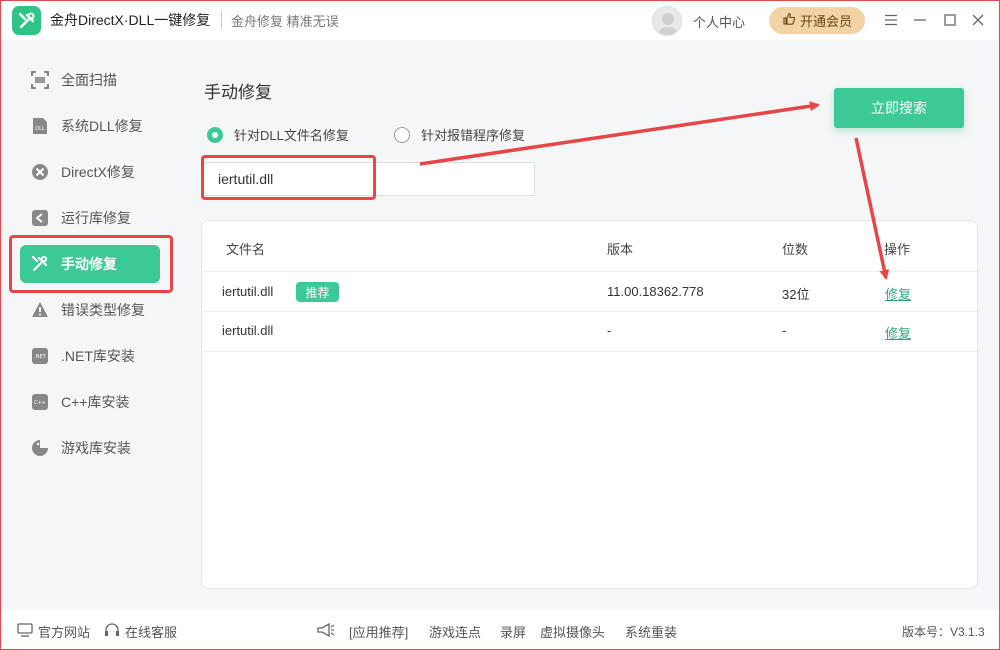  Describe the element at coordinates (40, 172) in the screenshot. I see `directx-icon` at that location.